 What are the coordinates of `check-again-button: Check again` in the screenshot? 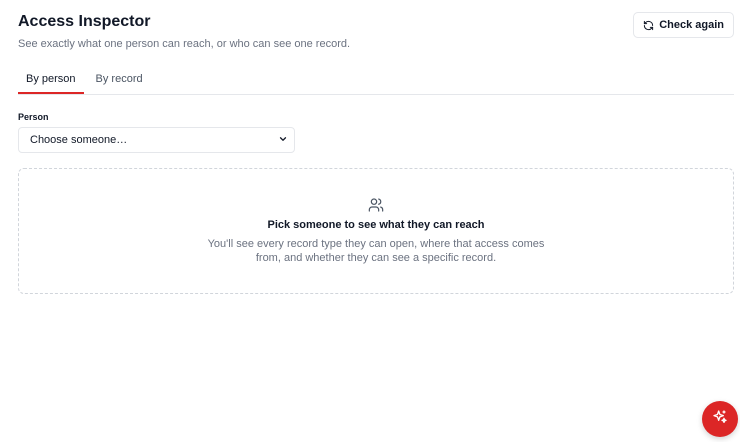 It's located at (683, 25).